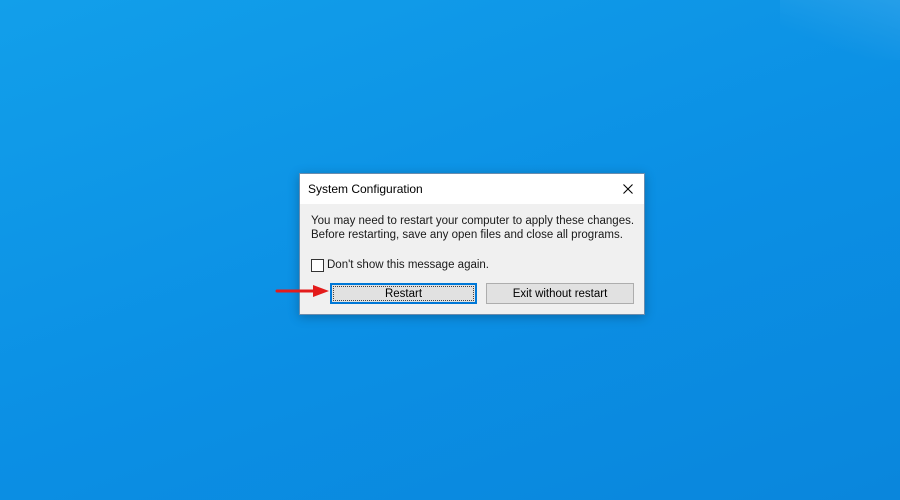  What do you see at coordinates (472, 189) in the screenshot?
I see `dialog-titlebar: System Configuration` at bounding box center [472, 189].